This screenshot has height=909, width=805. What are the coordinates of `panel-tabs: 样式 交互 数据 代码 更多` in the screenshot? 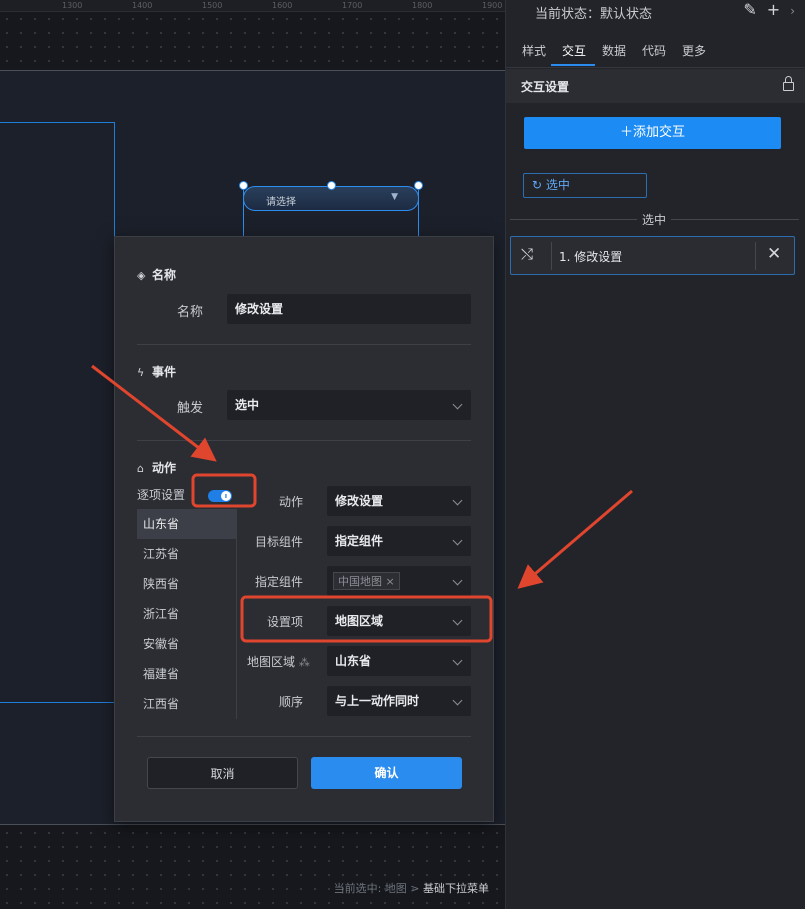 It's located at (655, 51).